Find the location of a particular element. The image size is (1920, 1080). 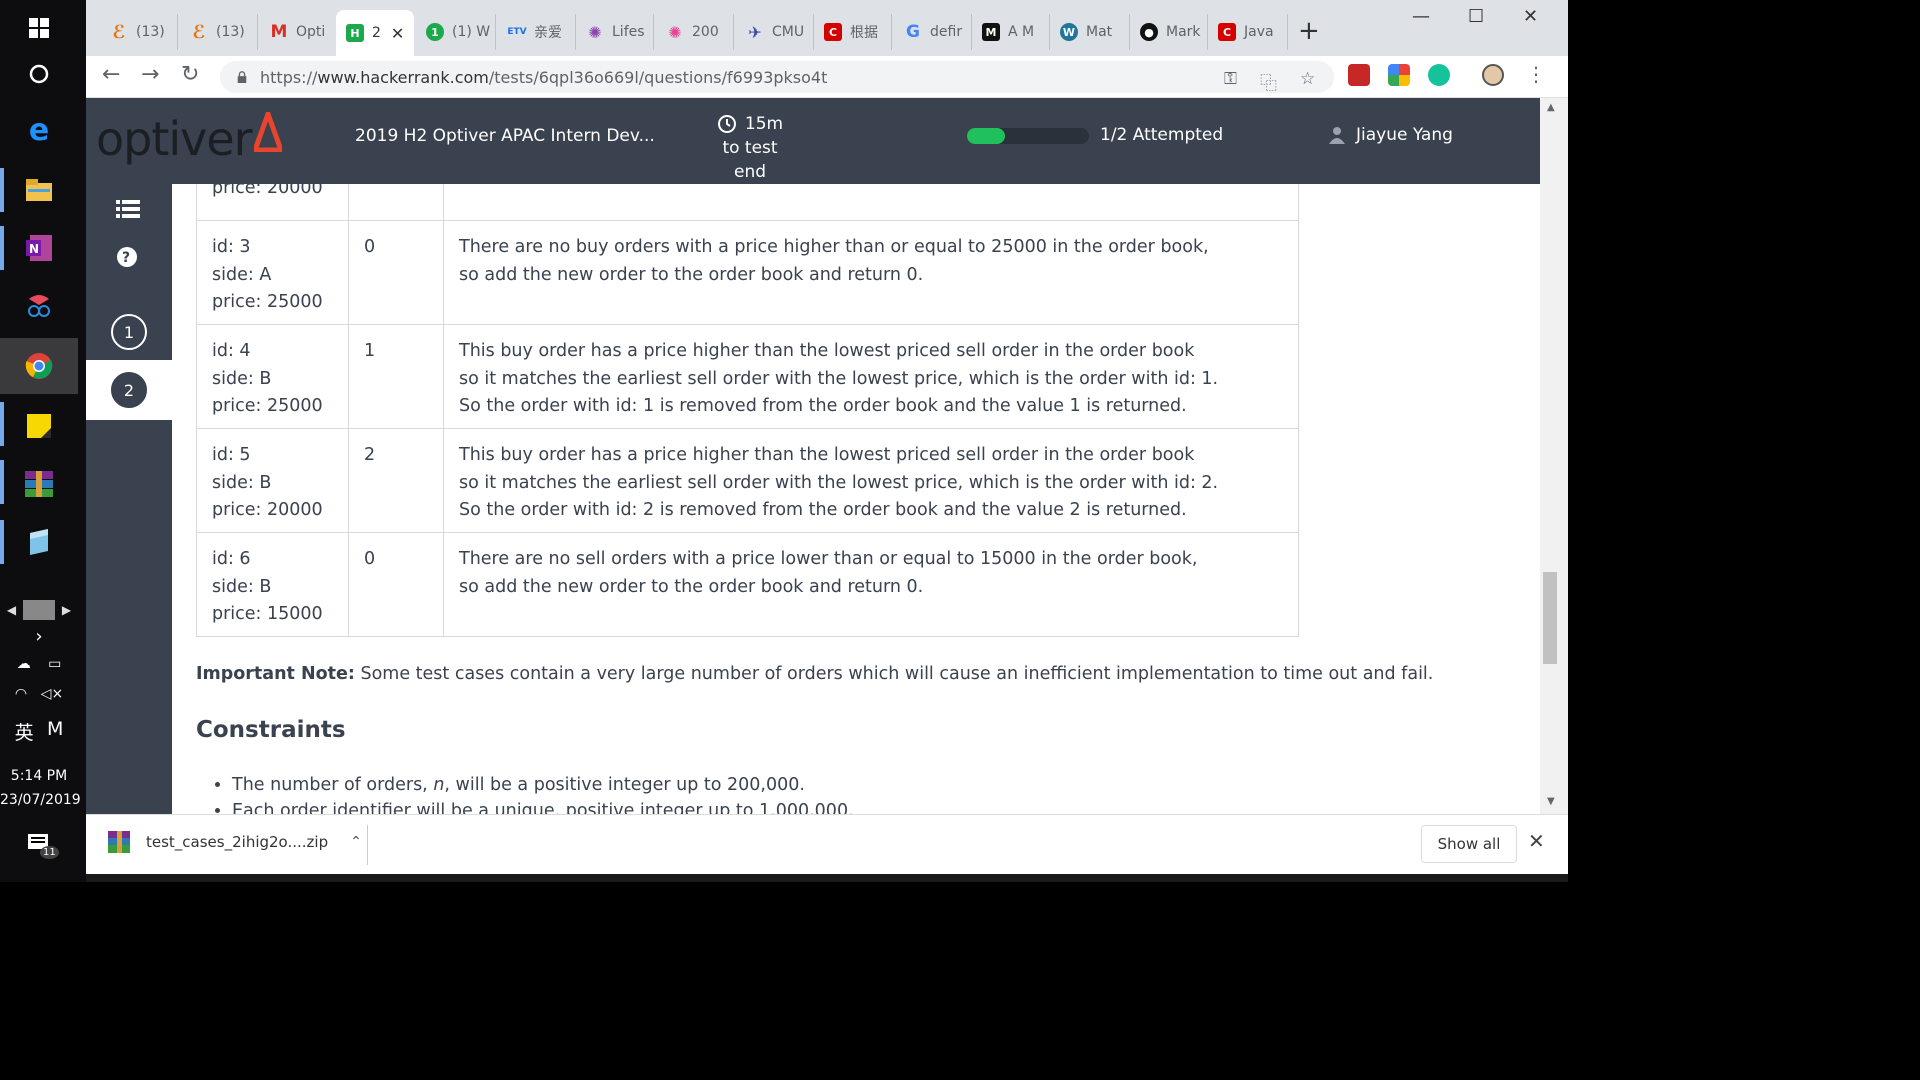

tab-2: ℰ (13) is located at coordinates (219, 32).